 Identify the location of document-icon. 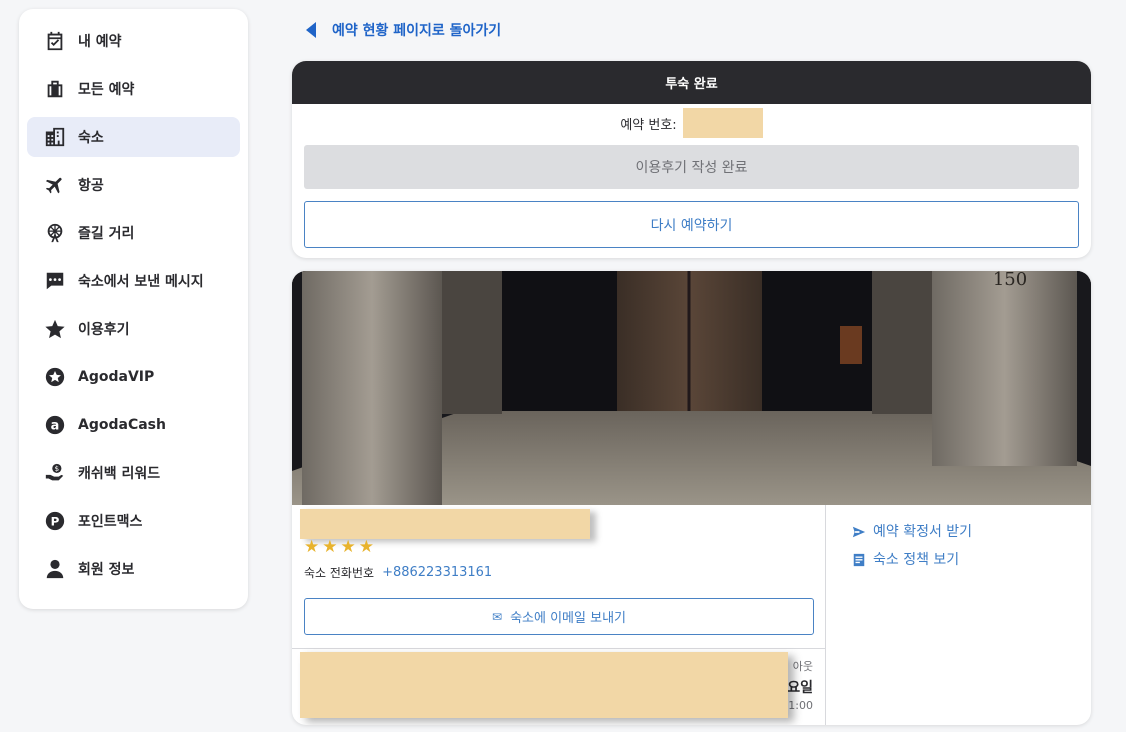
(859, 559).